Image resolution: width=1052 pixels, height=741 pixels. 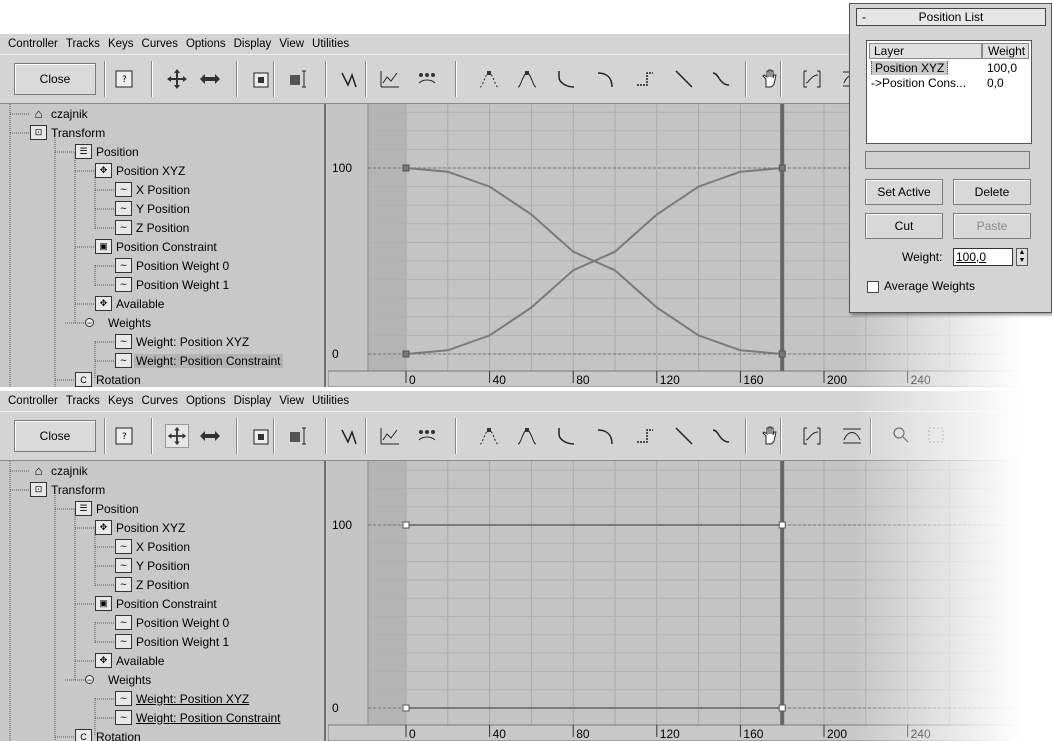 What do you see at coordinates (925, 51) in the screenshot?
I see `col-layer: Layer` at bounding box center [925, 51].